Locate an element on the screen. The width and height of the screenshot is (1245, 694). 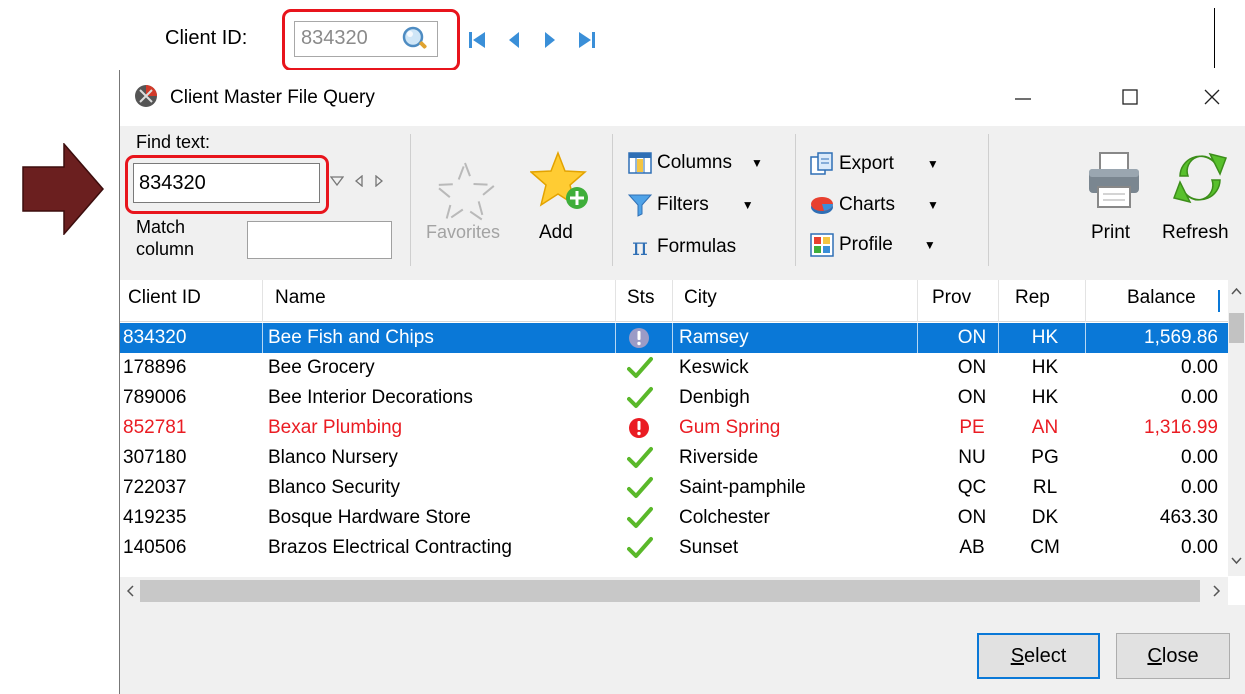
column-header-city: City is located at coordinates (700, 298).